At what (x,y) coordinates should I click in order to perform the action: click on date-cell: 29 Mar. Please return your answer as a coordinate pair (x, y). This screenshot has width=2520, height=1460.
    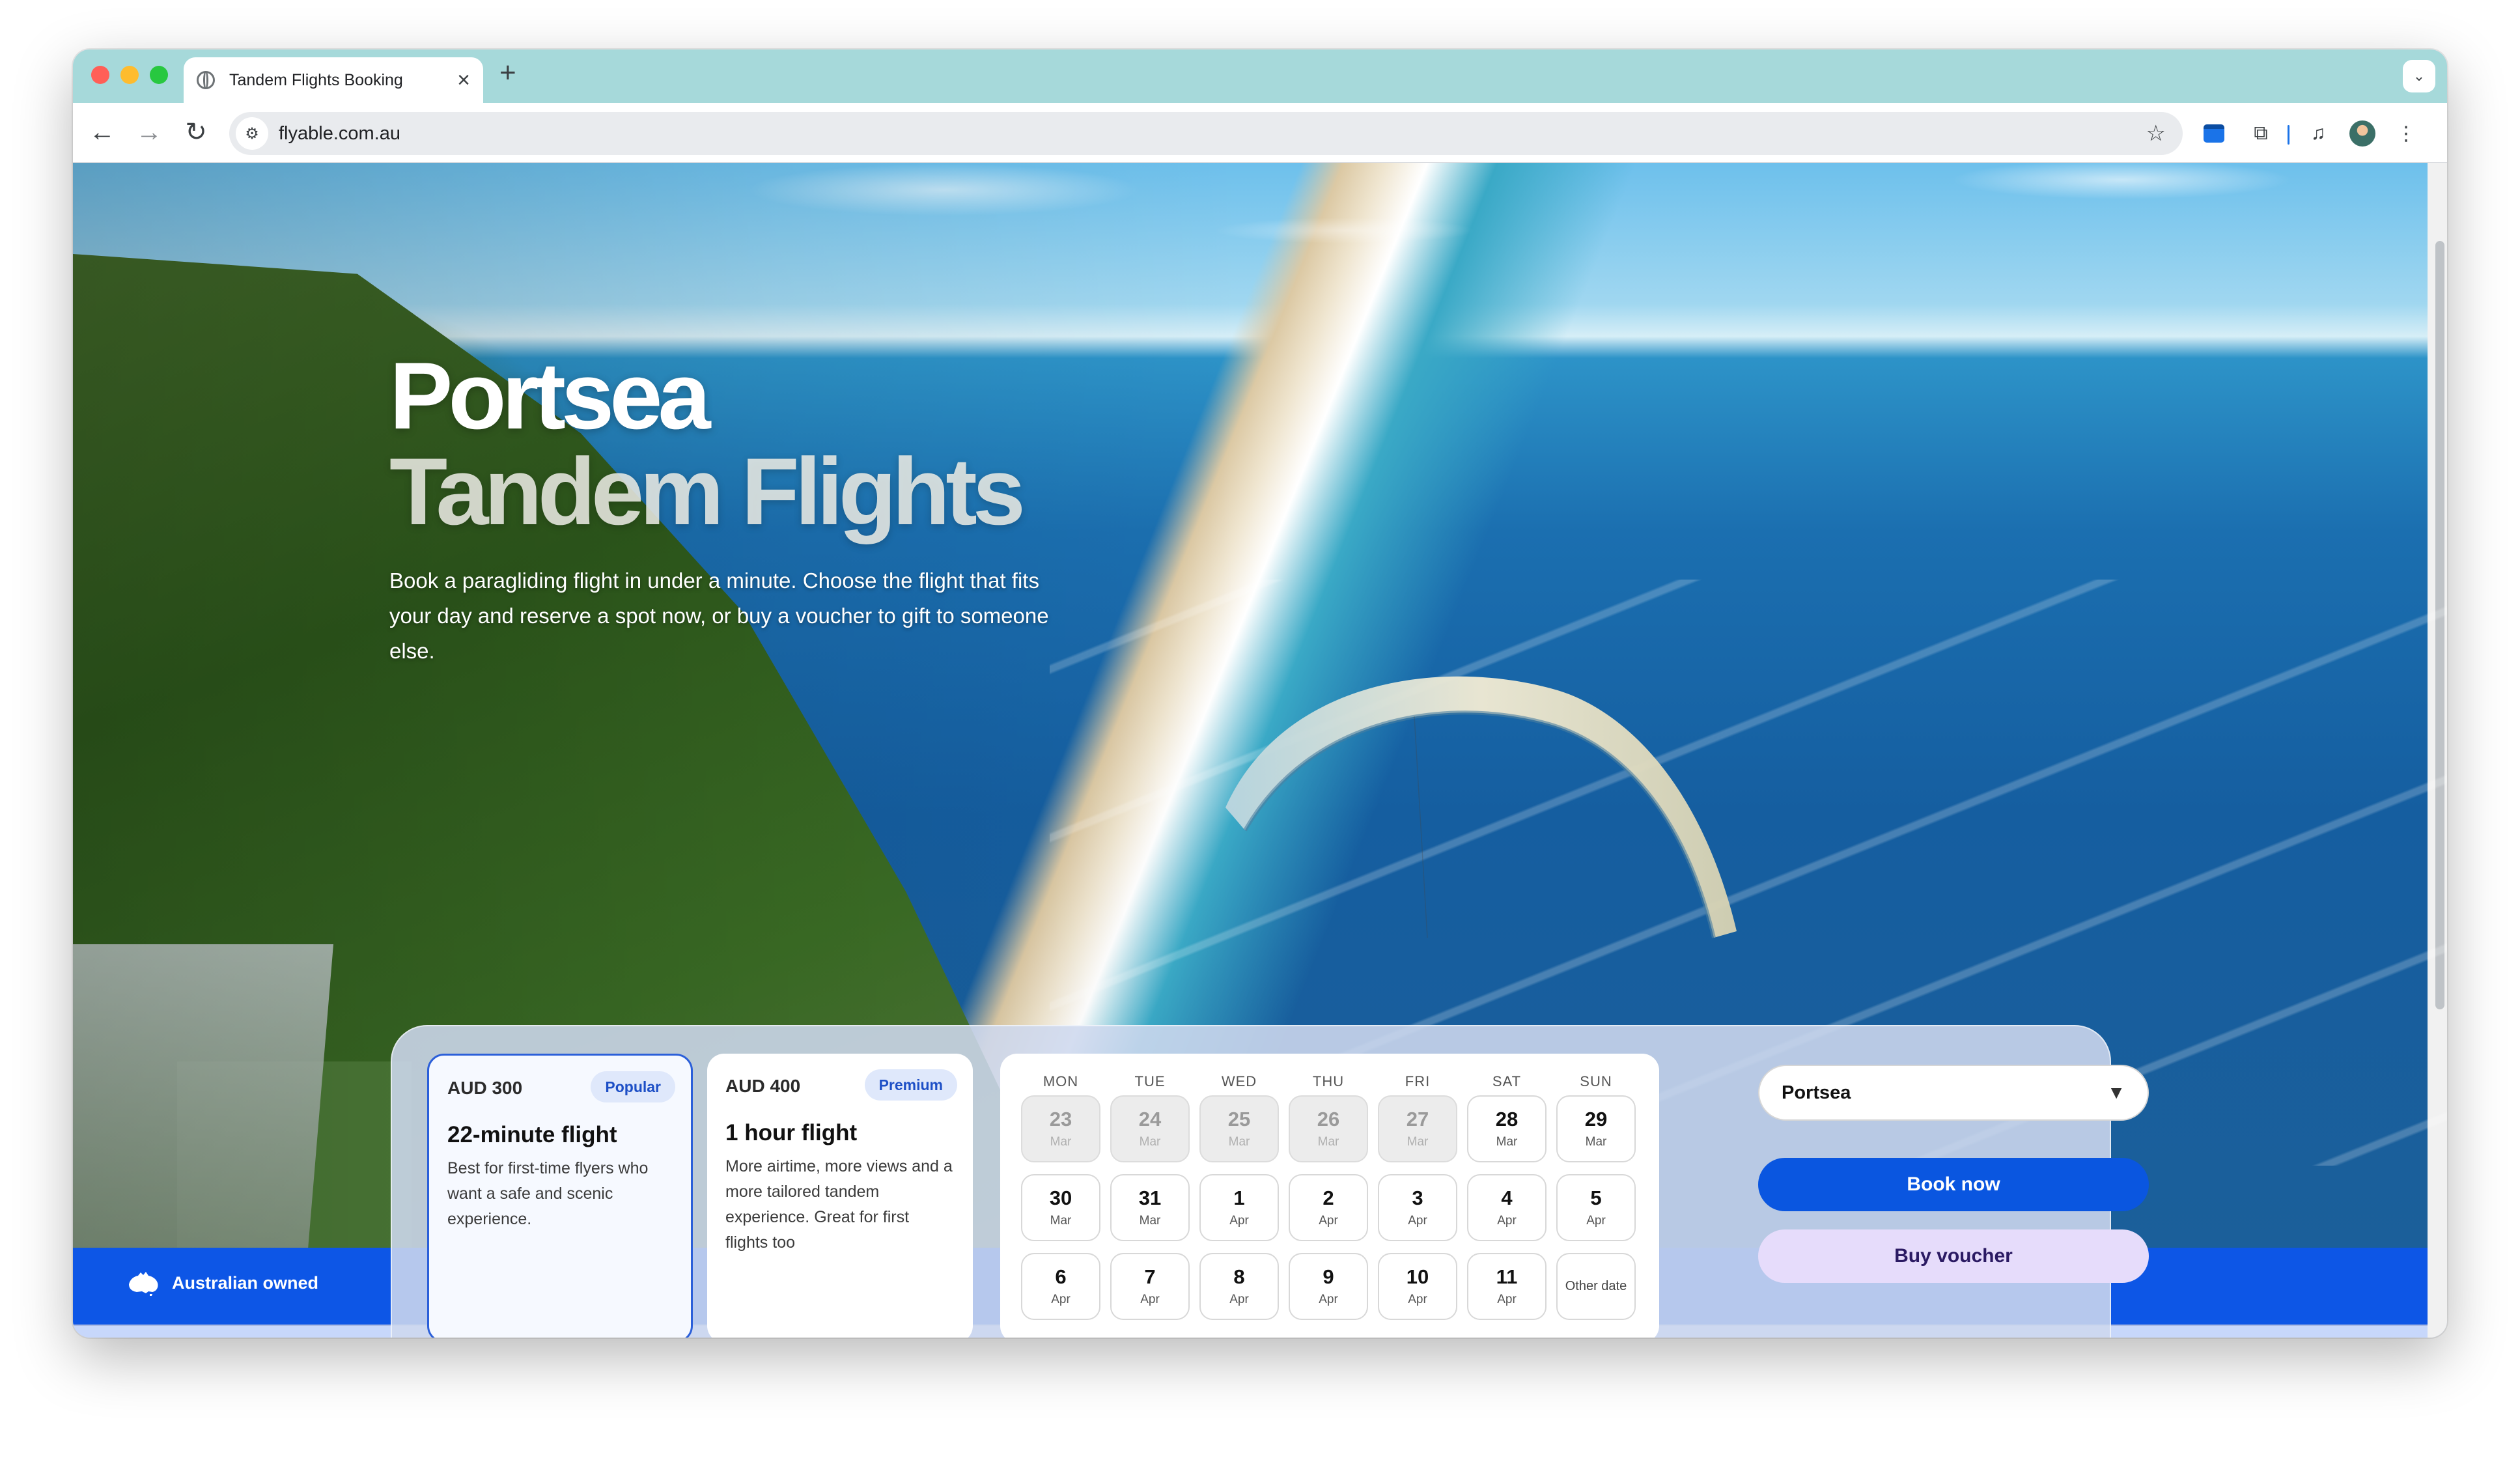
    Looking at the image, I should click on (1596, 1128).